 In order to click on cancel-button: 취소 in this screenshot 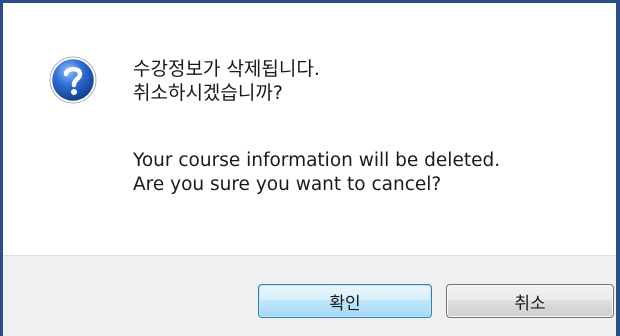, I will do `click(530, 301)`.